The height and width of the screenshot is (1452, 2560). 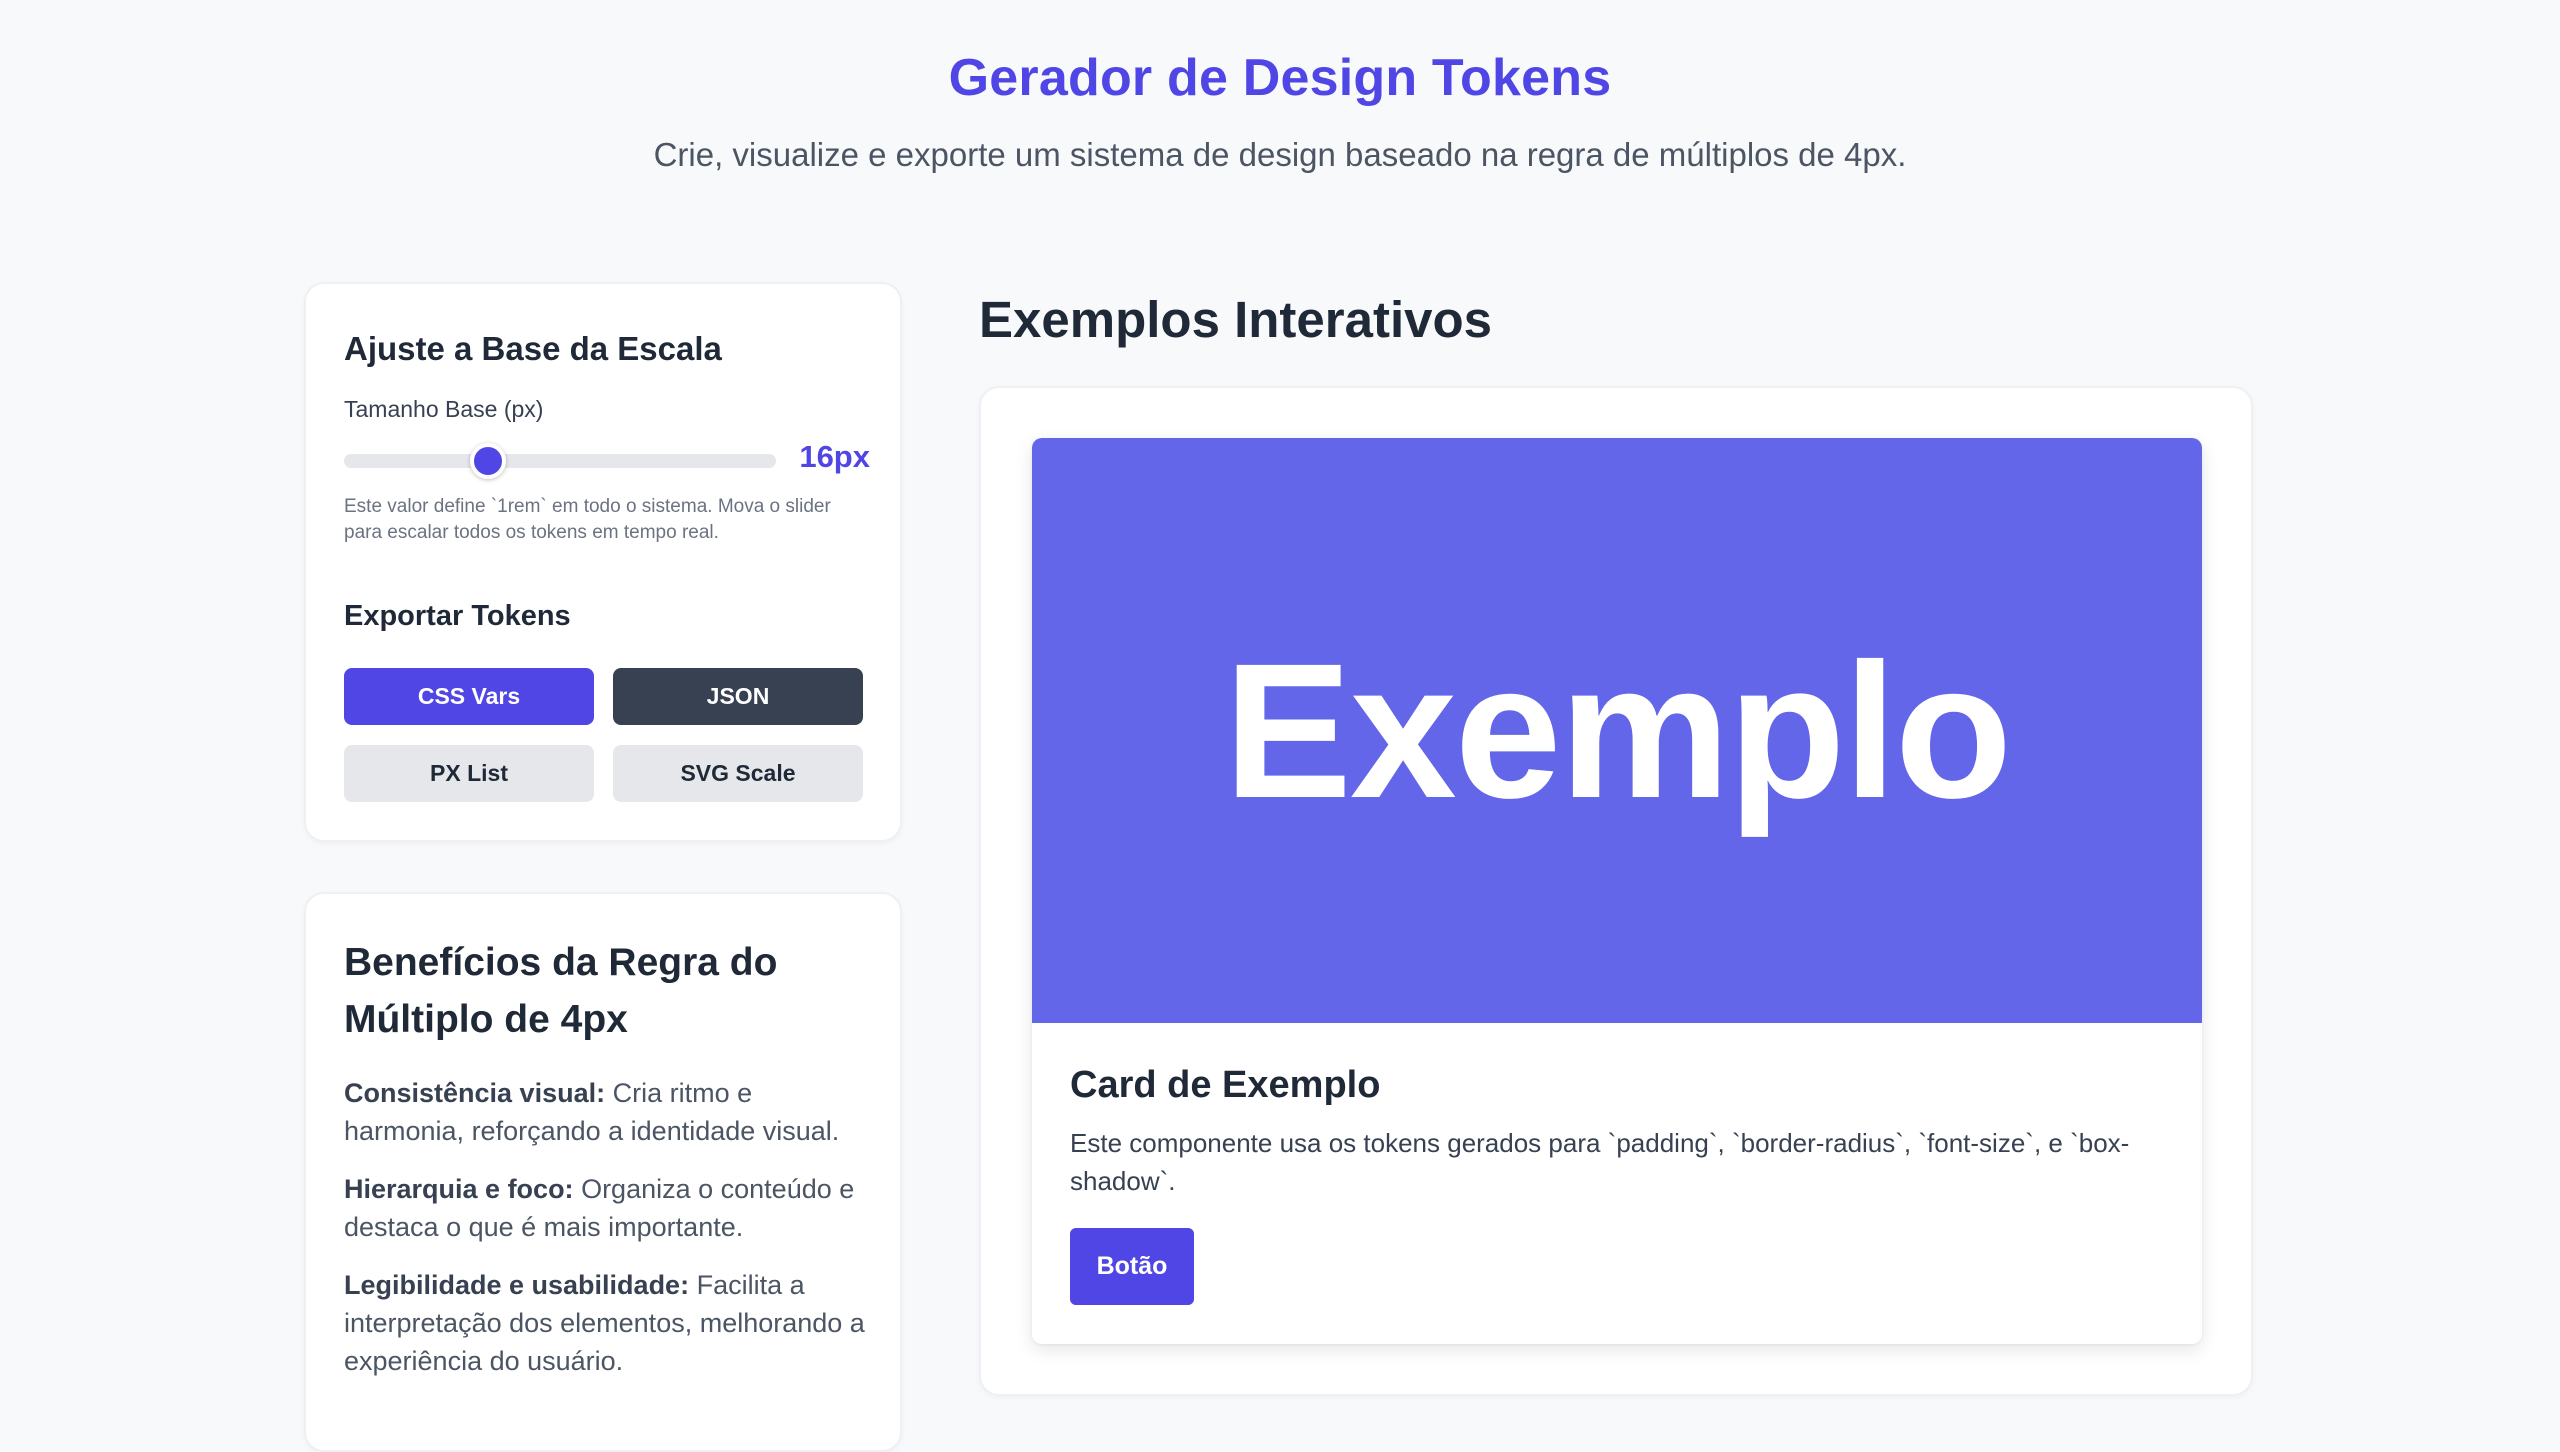 What do you see at coordinates (834, 456) in the screenshot?
I see `base-size-value: 16px` at bounding box center [834, 456].